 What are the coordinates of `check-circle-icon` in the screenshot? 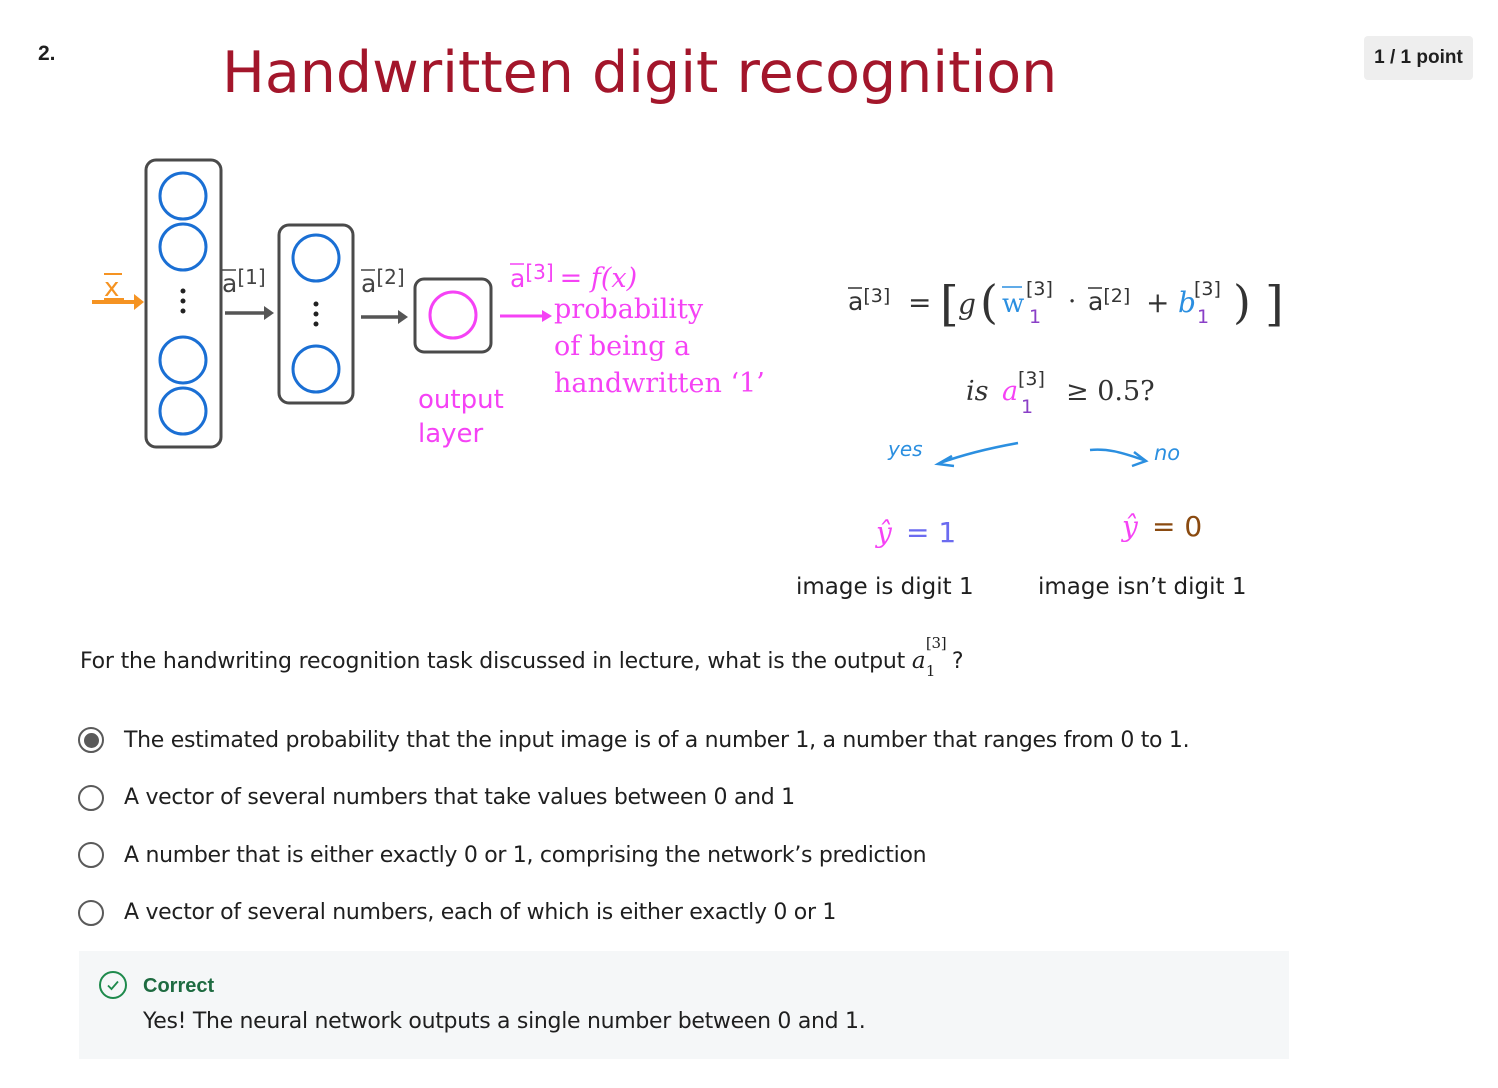 It's located at (113, 985).